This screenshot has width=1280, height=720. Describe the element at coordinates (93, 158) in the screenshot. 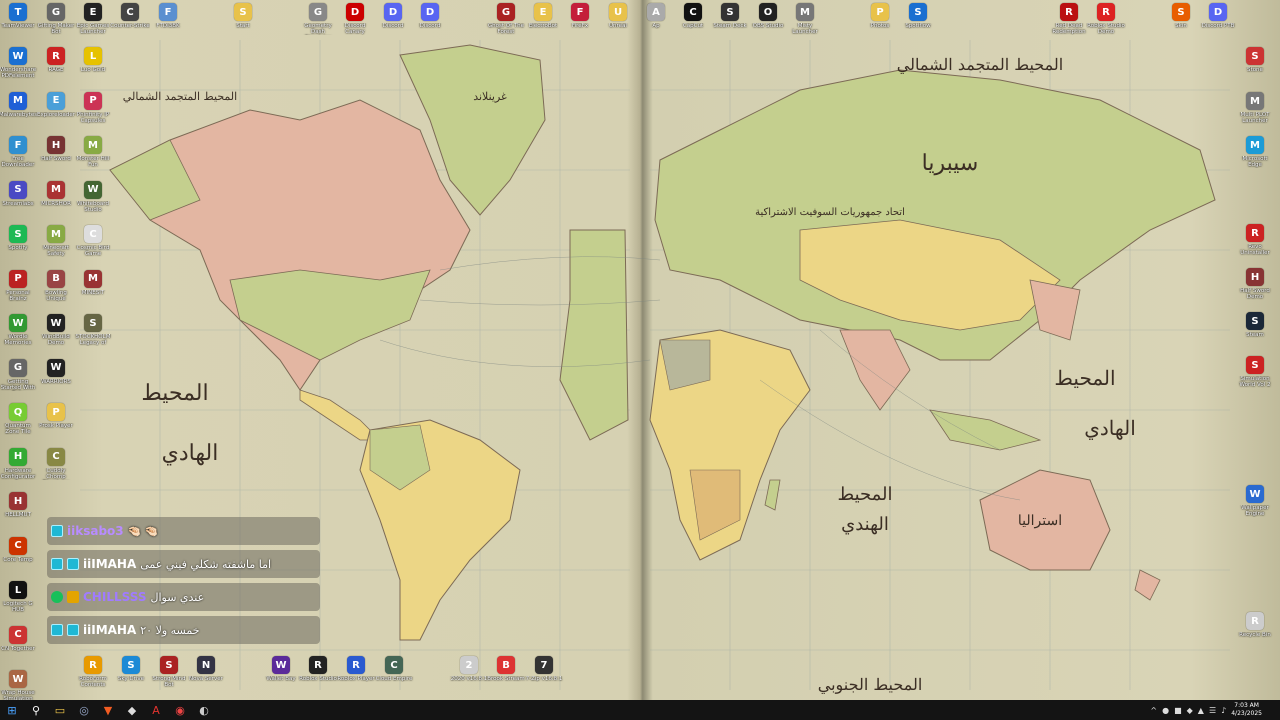

I see `desktop-shortcut: M Monster Hill Fun` at that location.